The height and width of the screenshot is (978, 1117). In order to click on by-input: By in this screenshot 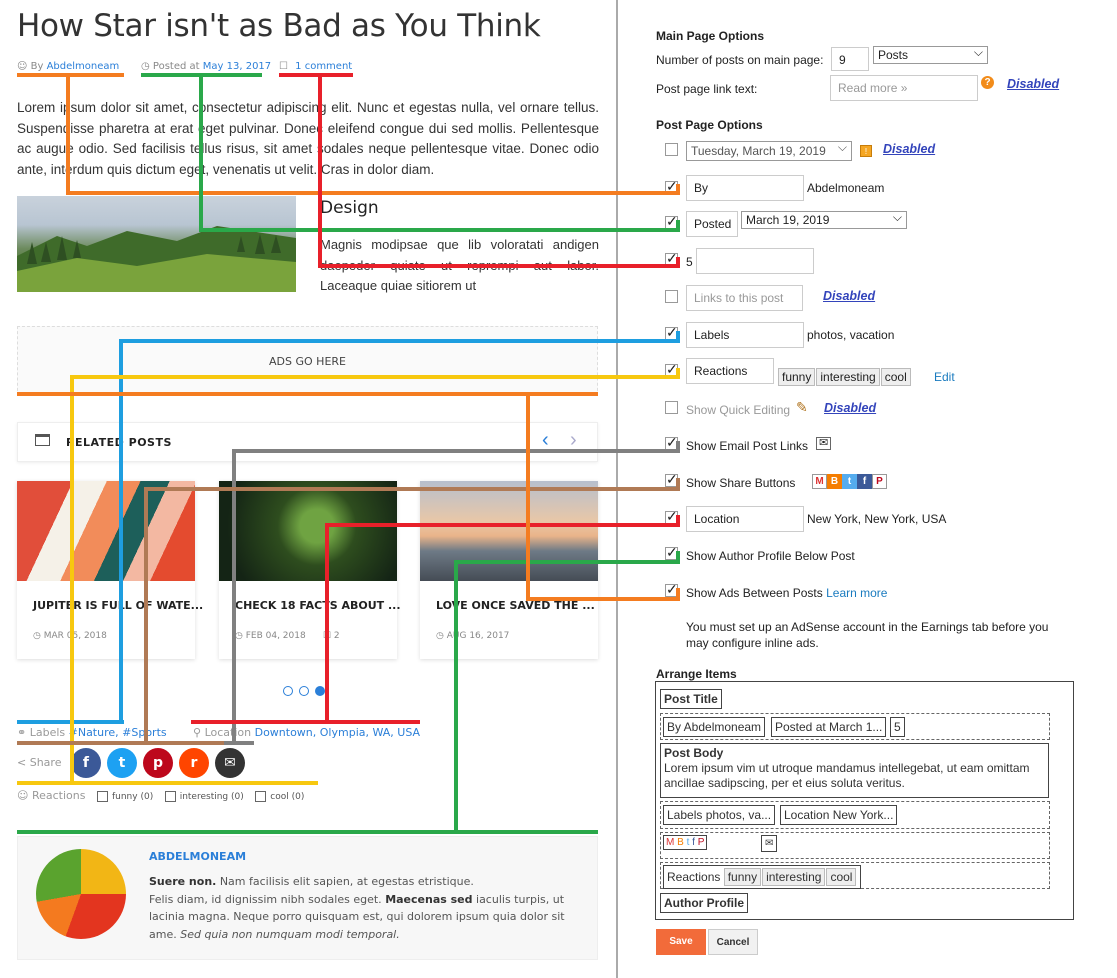, I will do `click(745, 188)`.